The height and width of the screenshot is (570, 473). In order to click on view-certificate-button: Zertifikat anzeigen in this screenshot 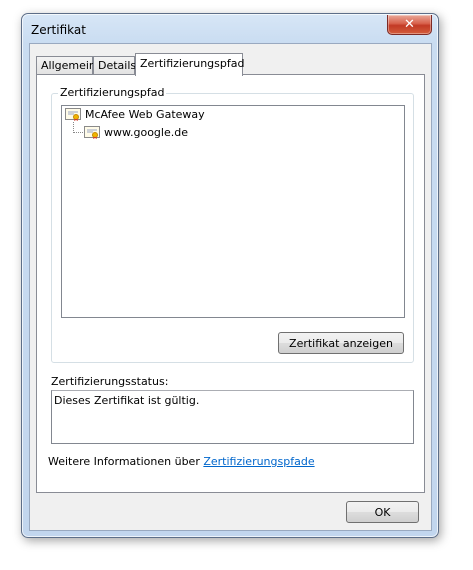, I will do `click(341, 343)`.